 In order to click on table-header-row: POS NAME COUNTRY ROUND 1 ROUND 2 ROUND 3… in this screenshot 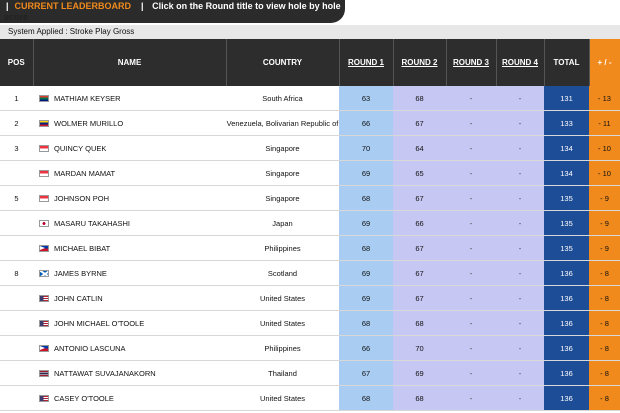, I will do `click(310, 62)`.